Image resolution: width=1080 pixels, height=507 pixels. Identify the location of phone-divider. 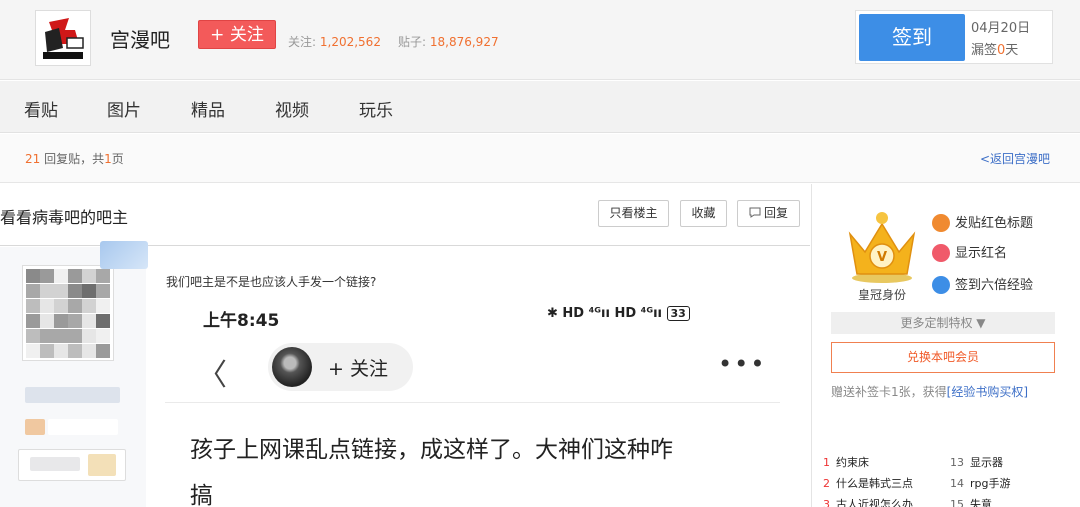
(472, 402).